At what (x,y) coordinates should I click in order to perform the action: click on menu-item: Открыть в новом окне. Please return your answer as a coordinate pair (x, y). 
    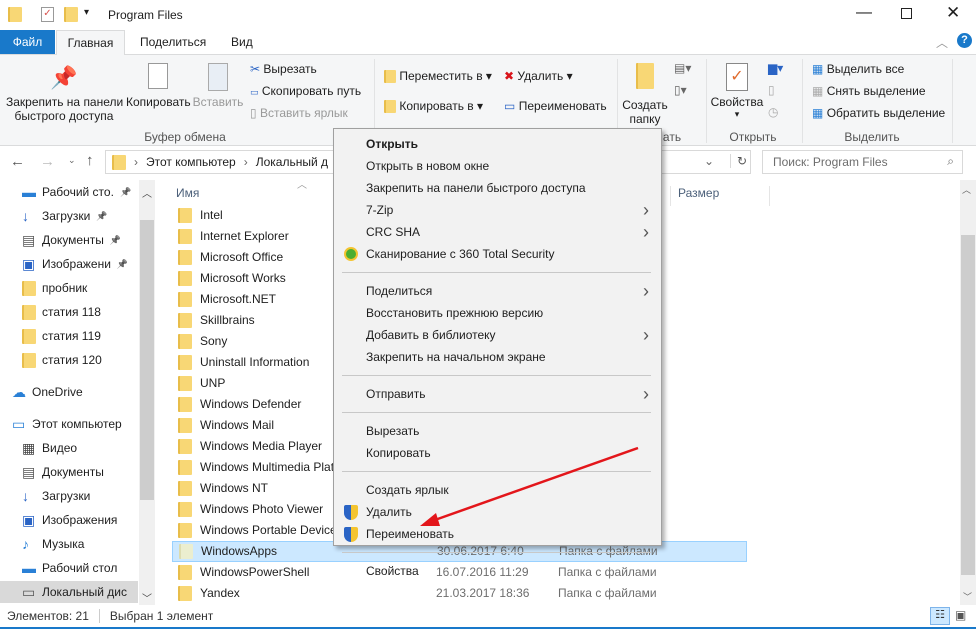
    Looking at the image, I should click on (427, 166).